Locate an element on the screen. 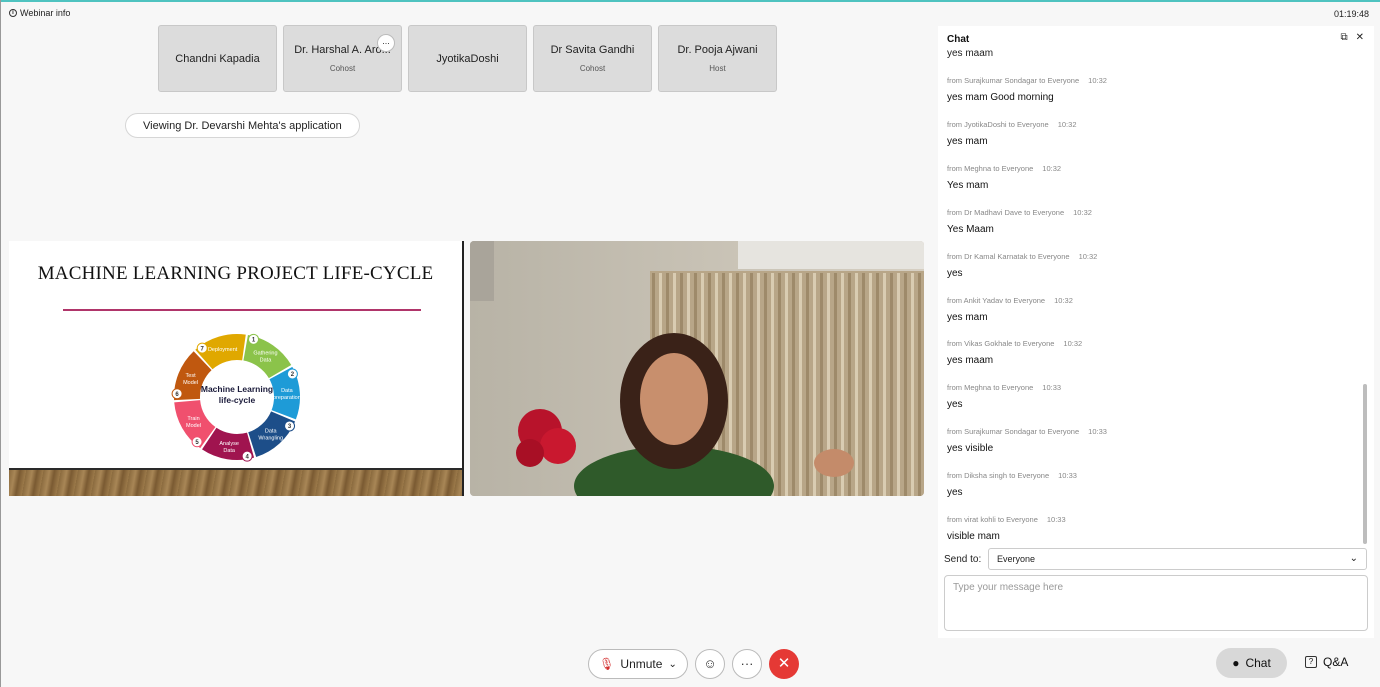 The height and width of the screenshot is (687, 1380). chat-message-sender: from Meghna to Everyone is located at coordinates (990, 388).